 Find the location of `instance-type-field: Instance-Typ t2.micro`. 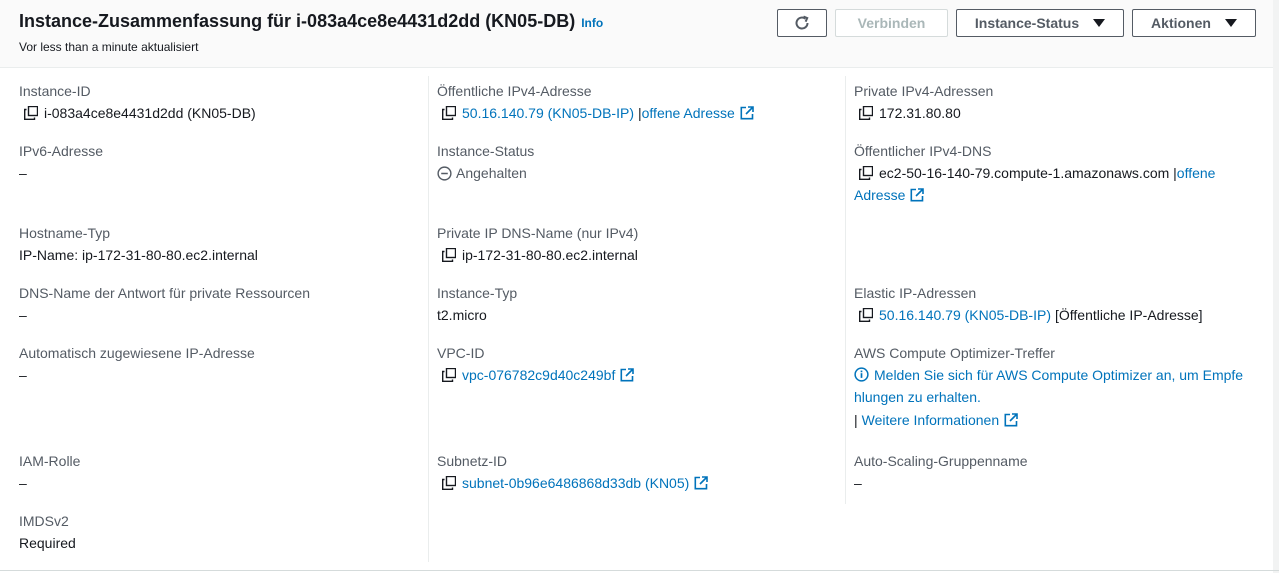

instance-type-field: Instance-Typ t2.micro is located at coordinates (477, 304).